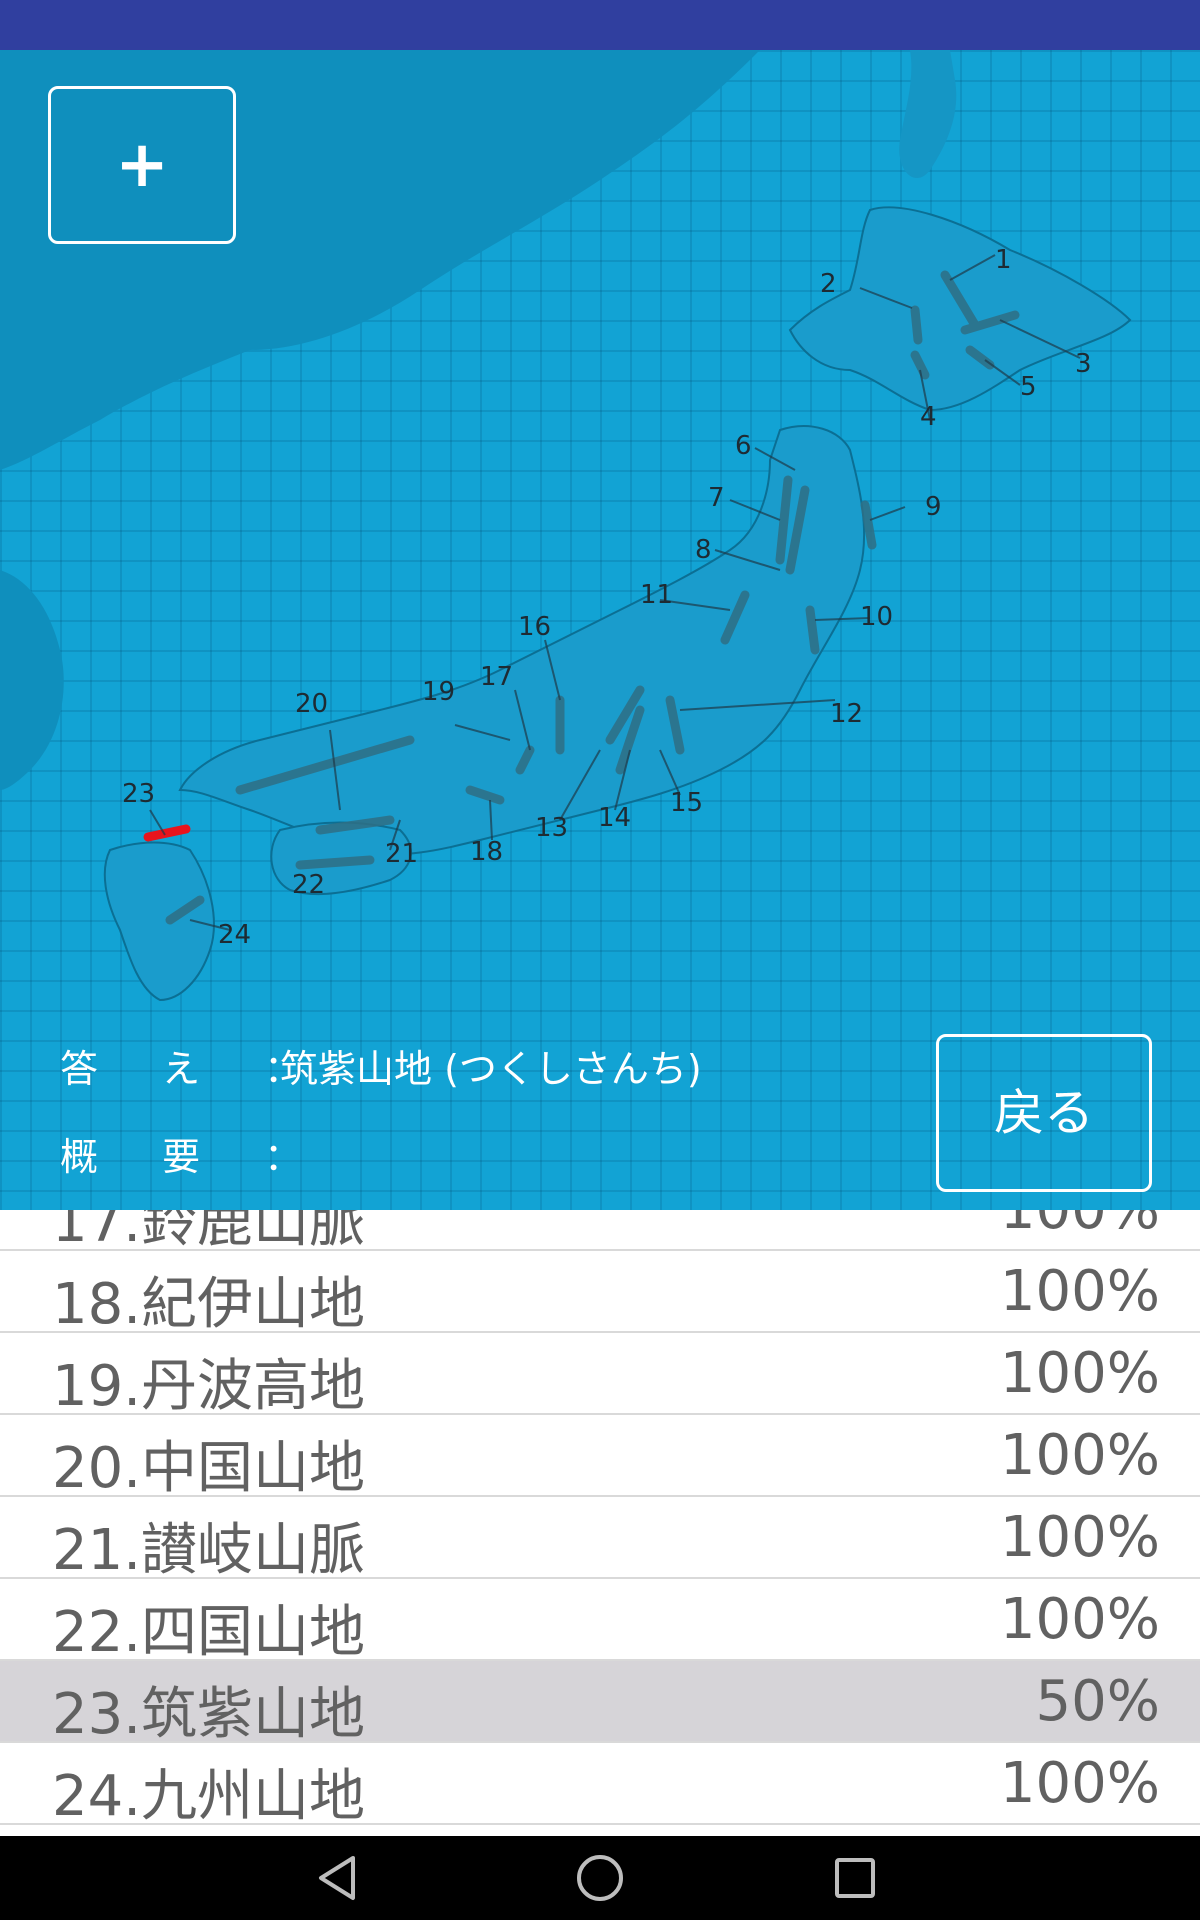  I want to click on summary-line: 概 要 ：, so click(194, 1153).